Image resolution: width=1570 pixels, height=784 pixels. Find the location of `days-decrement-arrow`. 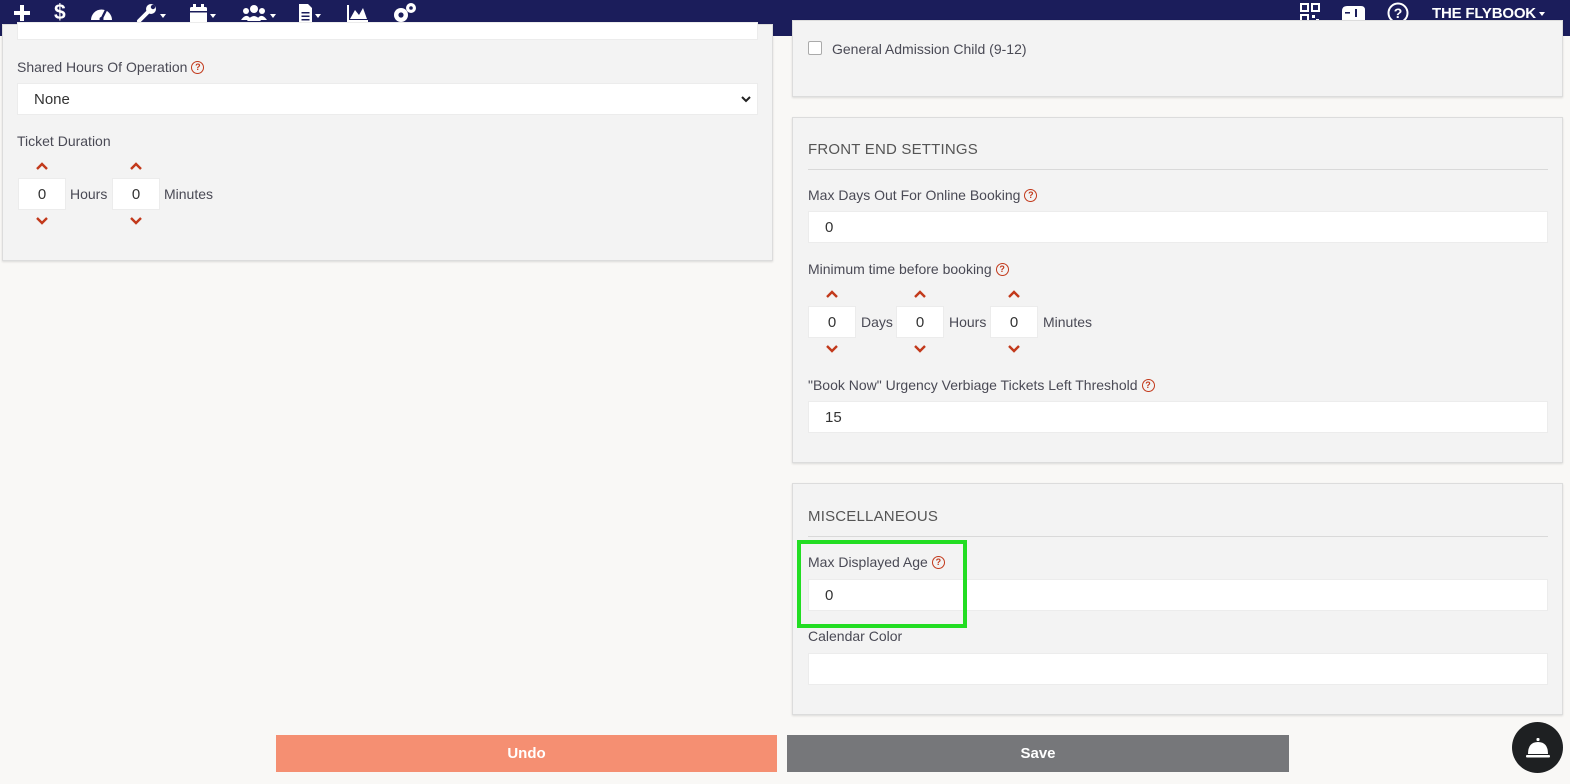

days-decrement-arrow is located at coordinates (832, 349).